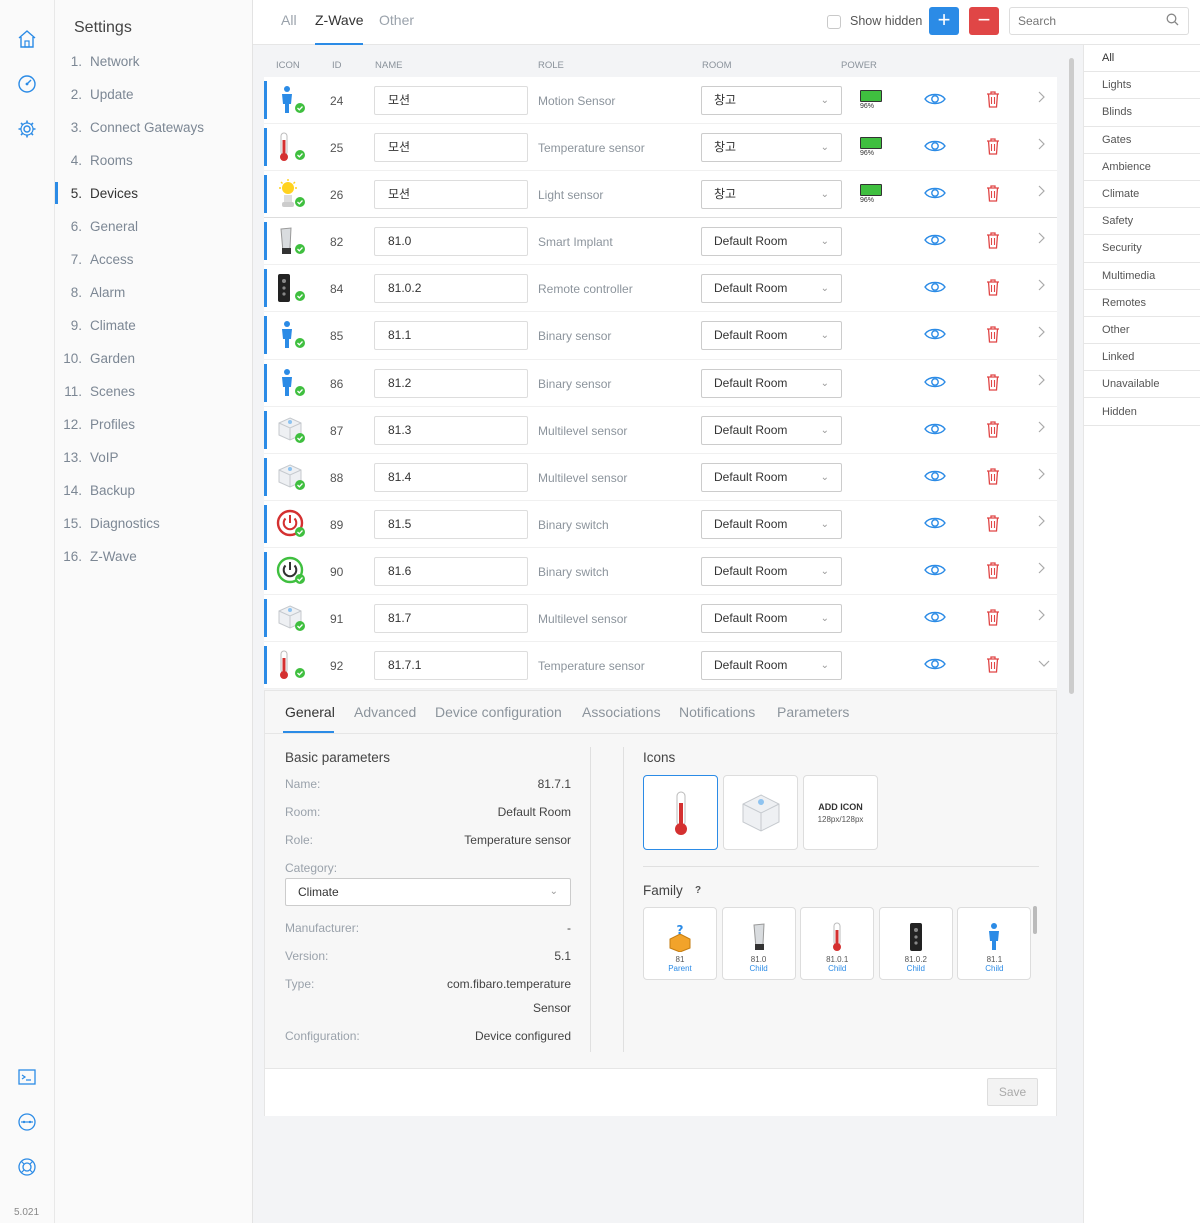  I want to click on tab-all: All, so click(289, 28).